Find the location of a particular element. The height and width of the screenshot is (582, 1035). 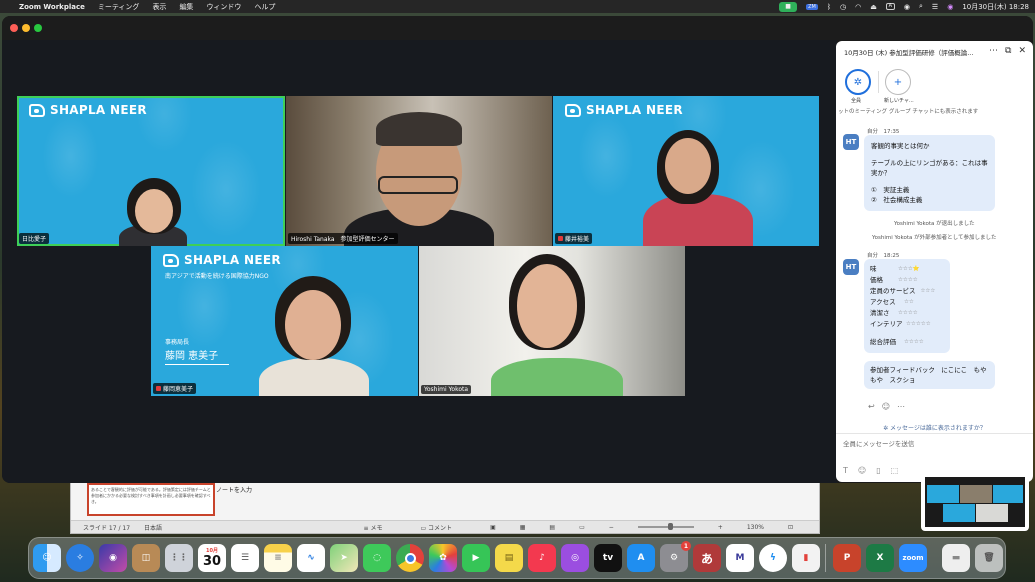

presenter-view-icon: ▭ is located at coordinates (582, 527).